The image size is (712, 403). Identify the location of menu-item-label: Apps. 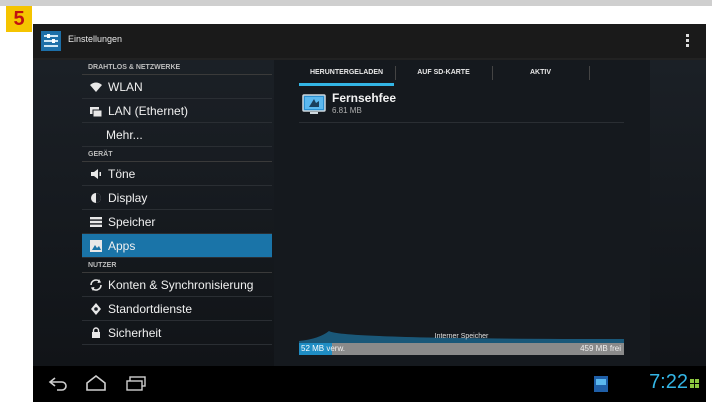
(122, 246).